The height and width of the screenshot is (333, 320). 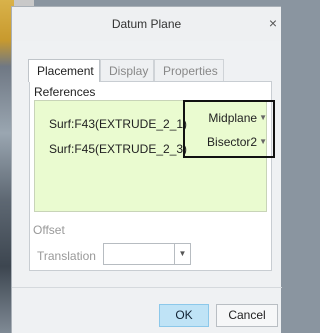 What do you see at coordinates (118, 149) in the screenshot?
I see `reference-name: Surf:F45(EXTRUDE_2_3)` at bounding box center [118, 149].